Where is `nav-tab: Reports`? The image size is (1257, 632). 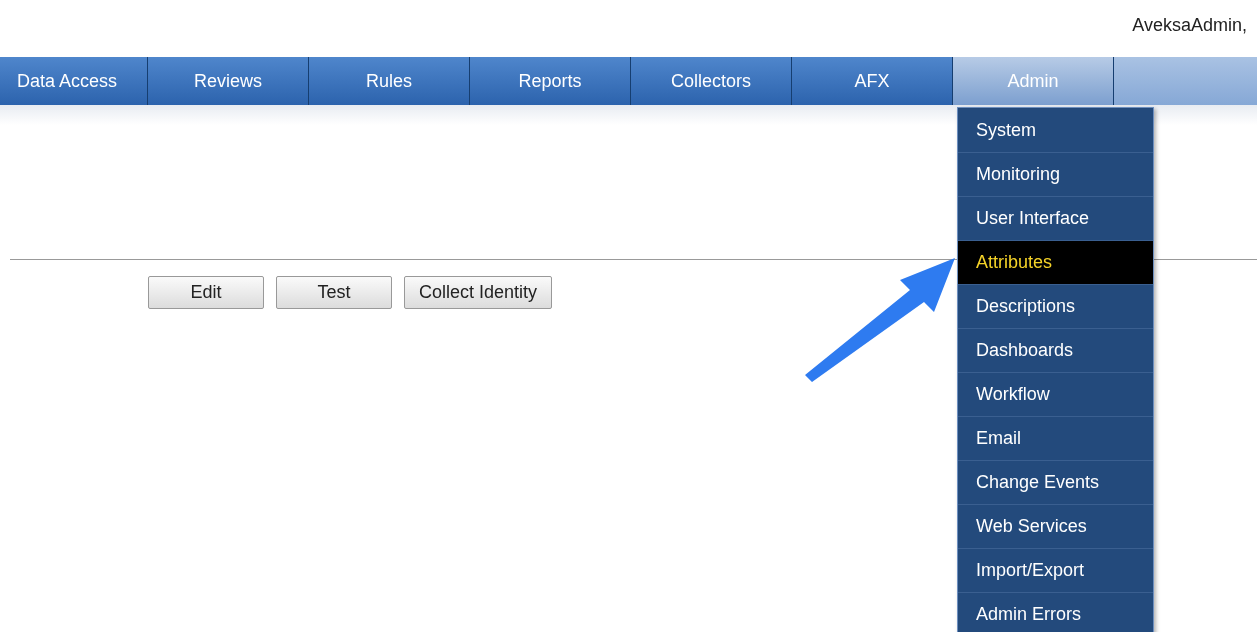
nav-tab: Reports is located at coordinates (550, 81).